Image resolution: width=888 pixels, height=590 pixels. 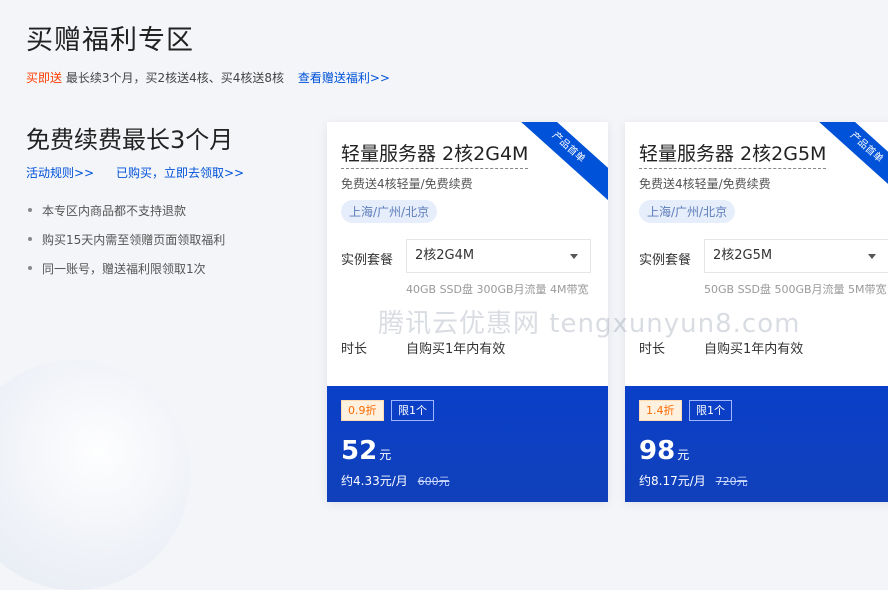 I want to click on monthly-value: 约4.33元/月, so click(x=374, y=481).